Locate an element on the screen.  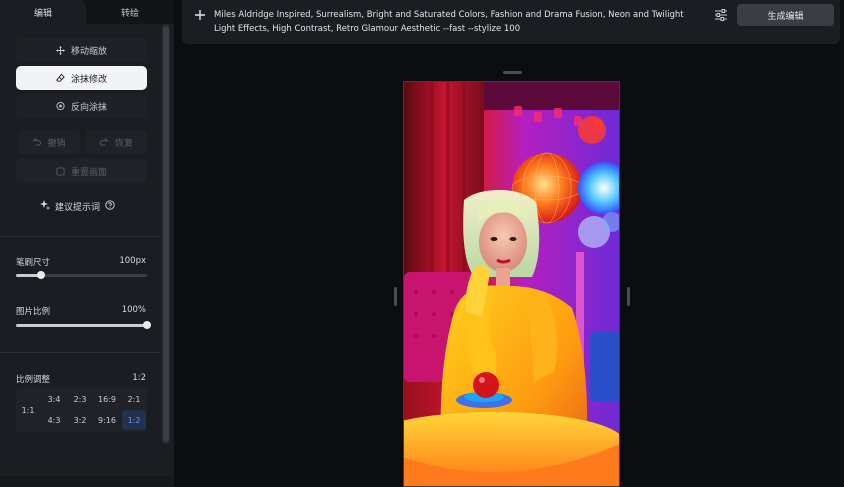
image-ratio-handle is located at coordinates (147, 325).